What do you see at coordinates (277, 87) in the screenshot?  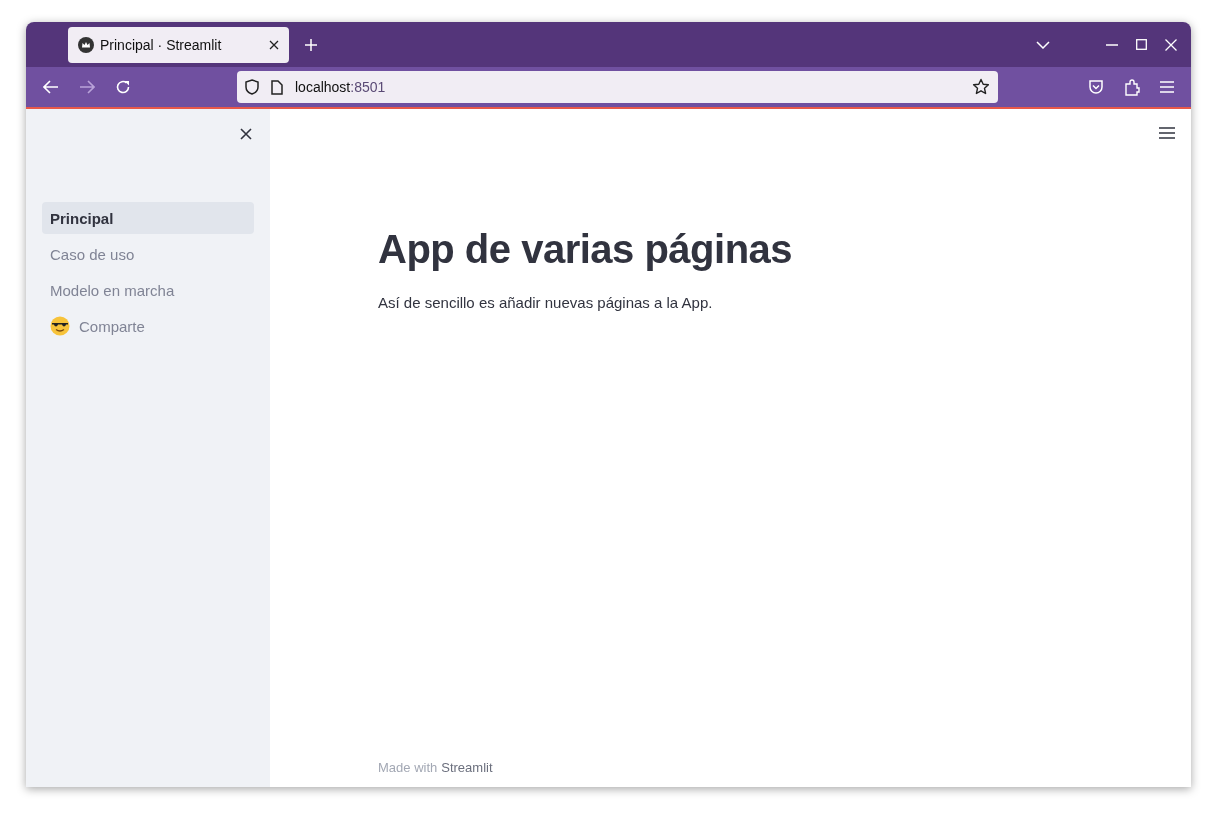 I see `page-icon` at bounding box center [277, 87].